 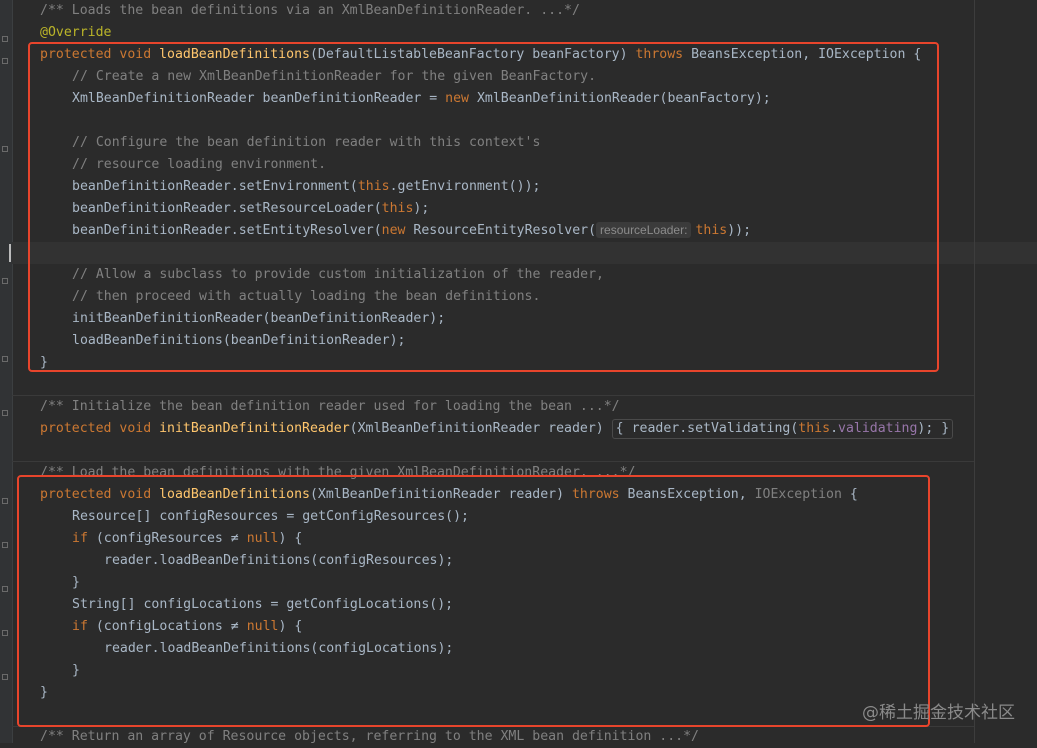 What do you see at coordinates (480, 428) in the screenshot?
I see `params: (XmlBeanDefinitionReader reader)` at bounding box center [480, 428].